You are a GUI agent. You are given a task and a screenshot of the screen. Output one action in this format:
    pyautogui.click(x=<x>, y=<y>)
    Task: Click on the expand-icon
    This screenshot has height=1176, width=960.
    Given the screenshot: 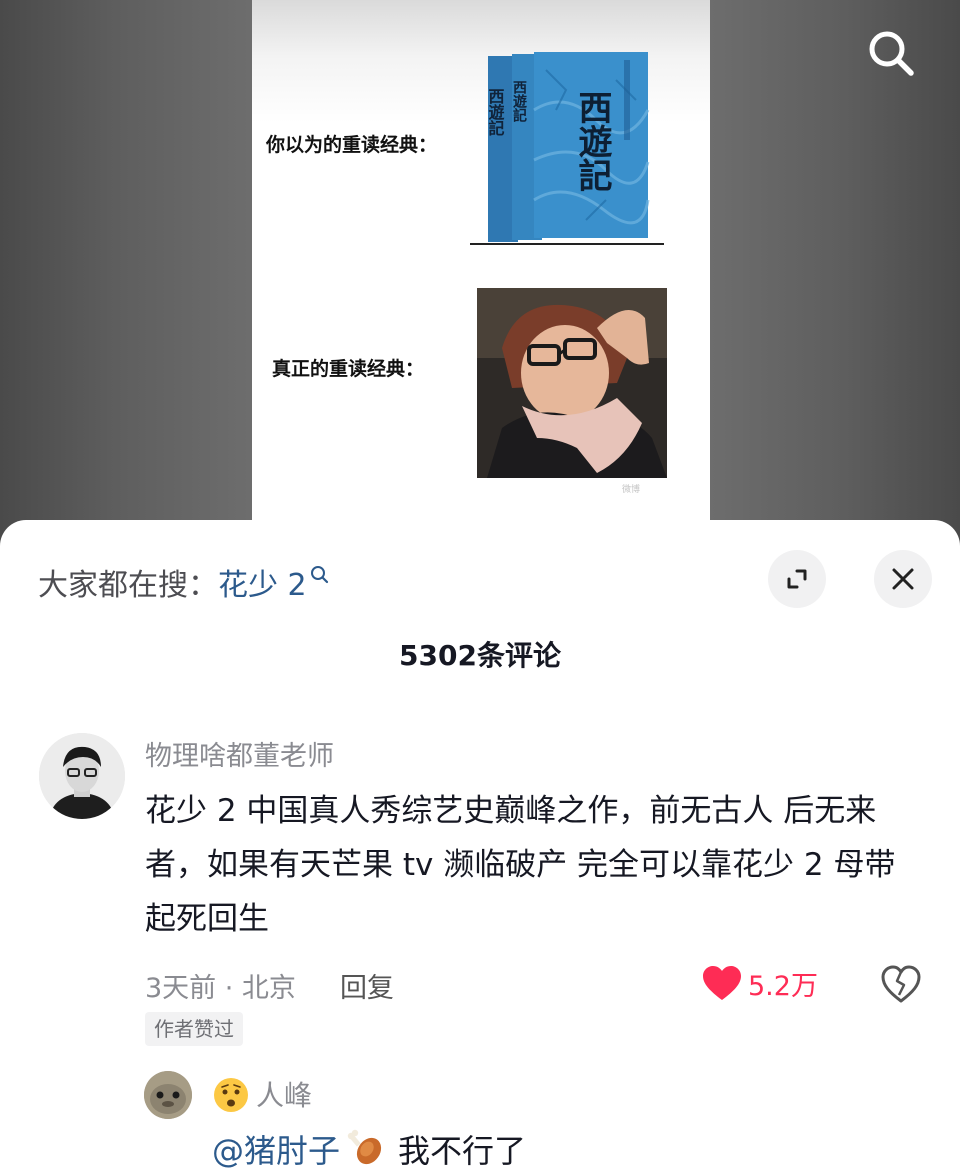 What is the action you would take?
    pyautogui.click(x=797, y=579)
    